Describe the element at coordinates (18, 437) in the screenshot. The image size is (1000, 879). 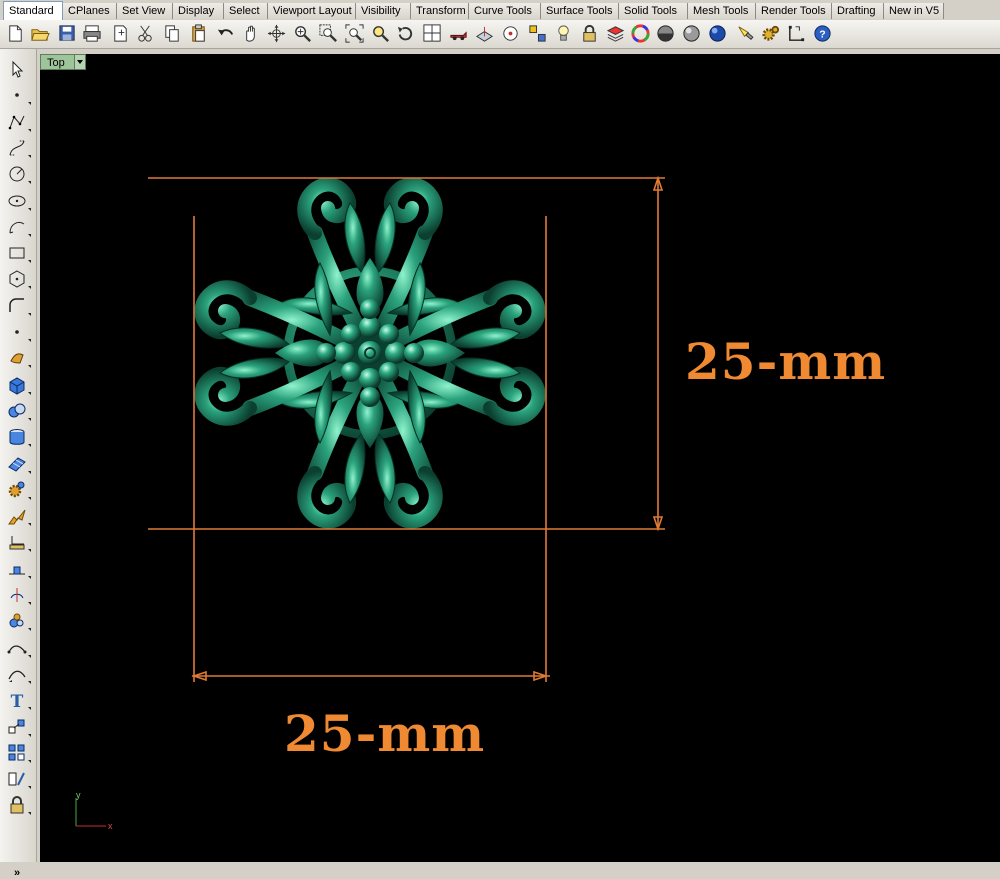
I see `cylinder-tube-icon` at that location.